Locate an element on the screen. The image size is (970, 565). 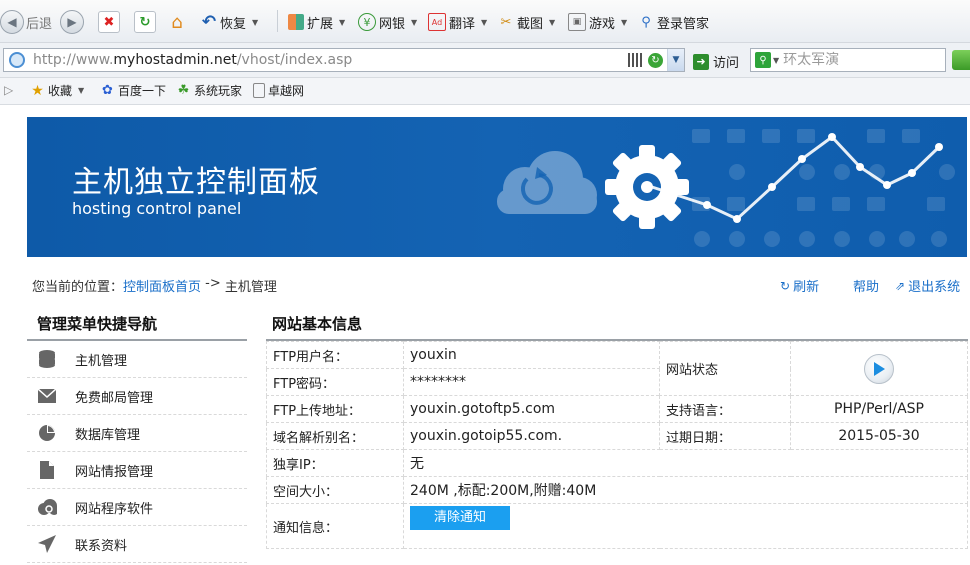
search-box: ⚲ ▼ is located at coordinates (848, 60).